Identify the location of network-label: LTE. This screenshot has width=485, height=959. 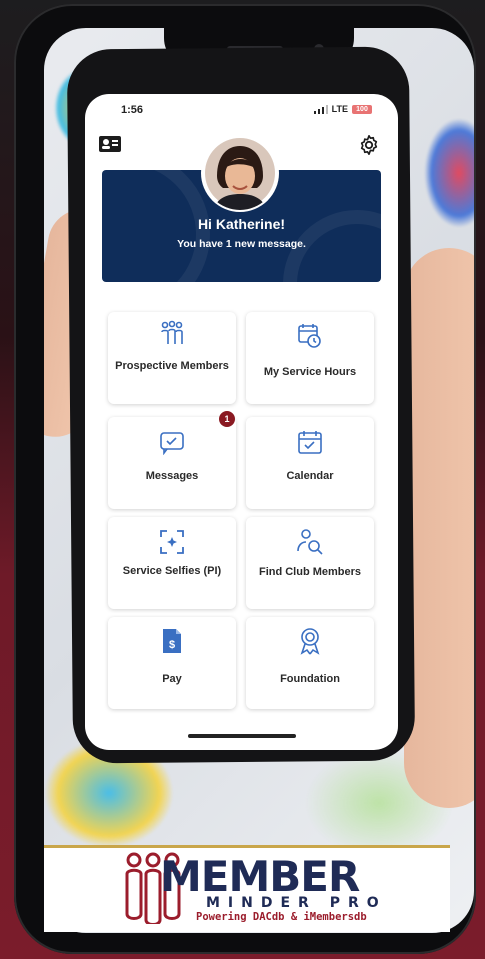
(339, 109).